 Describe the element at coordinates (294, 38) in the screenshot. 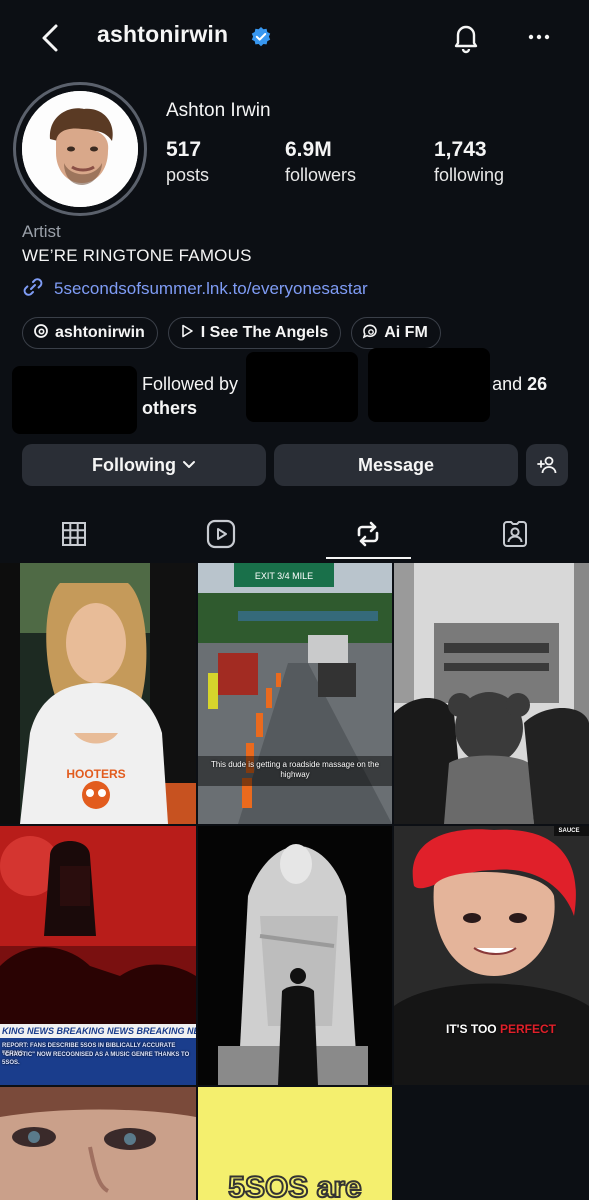

I see `top-bar: ashtonirwin` at that location.